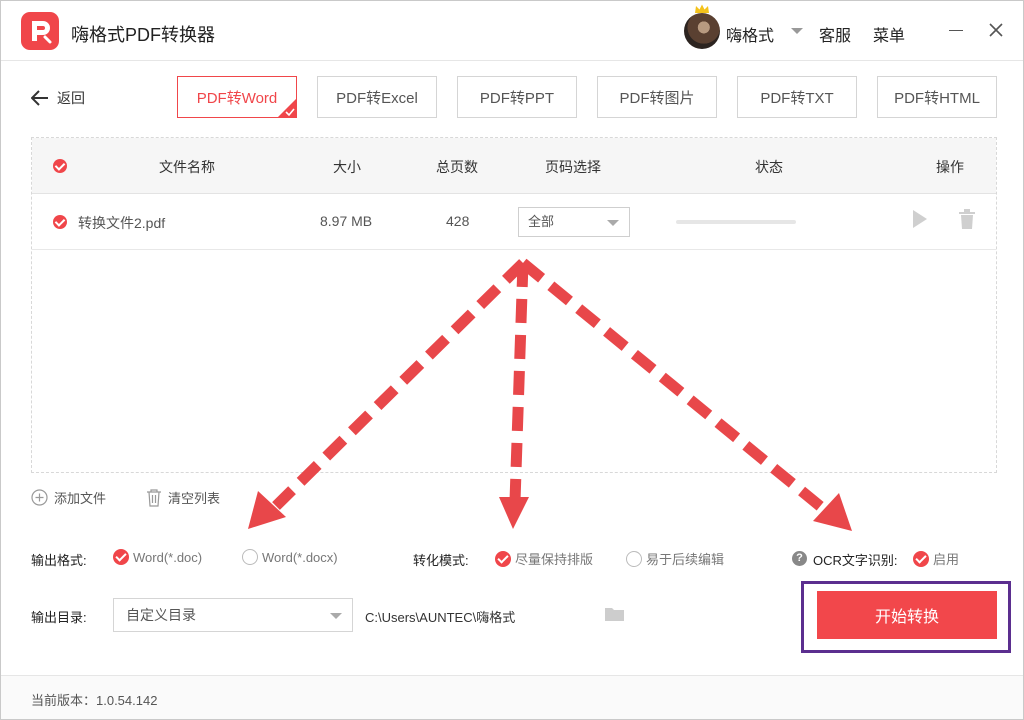 This screenshot has height=720, width=1024. What do you see at coordinates (60, 166) in the screenshot?
I see `select-all-checkbox` at bounding box center [60, 166].